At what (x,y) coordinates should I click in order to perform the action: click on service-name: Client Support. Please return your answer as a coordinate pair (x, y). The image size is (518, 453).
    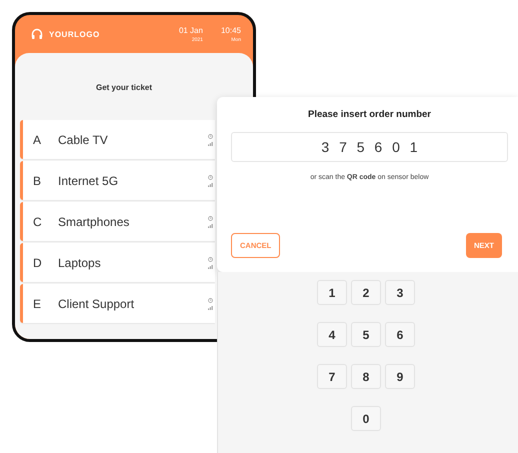
    Looking at the image, I should click on (97, 303).